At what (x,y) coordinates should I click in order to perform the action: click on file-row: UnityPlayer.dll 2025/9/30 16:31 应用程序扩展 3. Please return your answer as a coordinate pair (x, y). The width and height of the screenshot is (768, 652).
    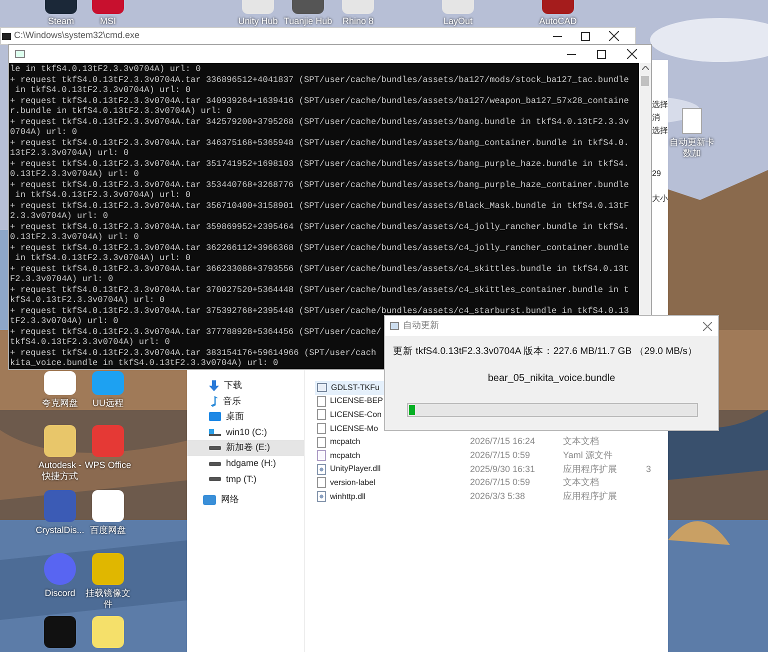
    Looking at the image, I should click on (491, 469).